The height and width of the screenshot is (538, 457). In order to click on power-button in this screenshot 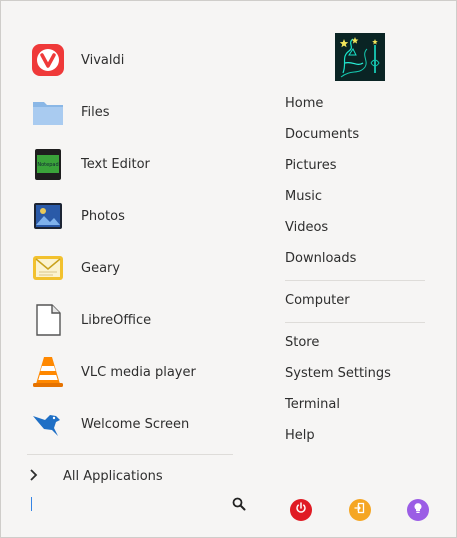, I will do `click(301, 510)`.